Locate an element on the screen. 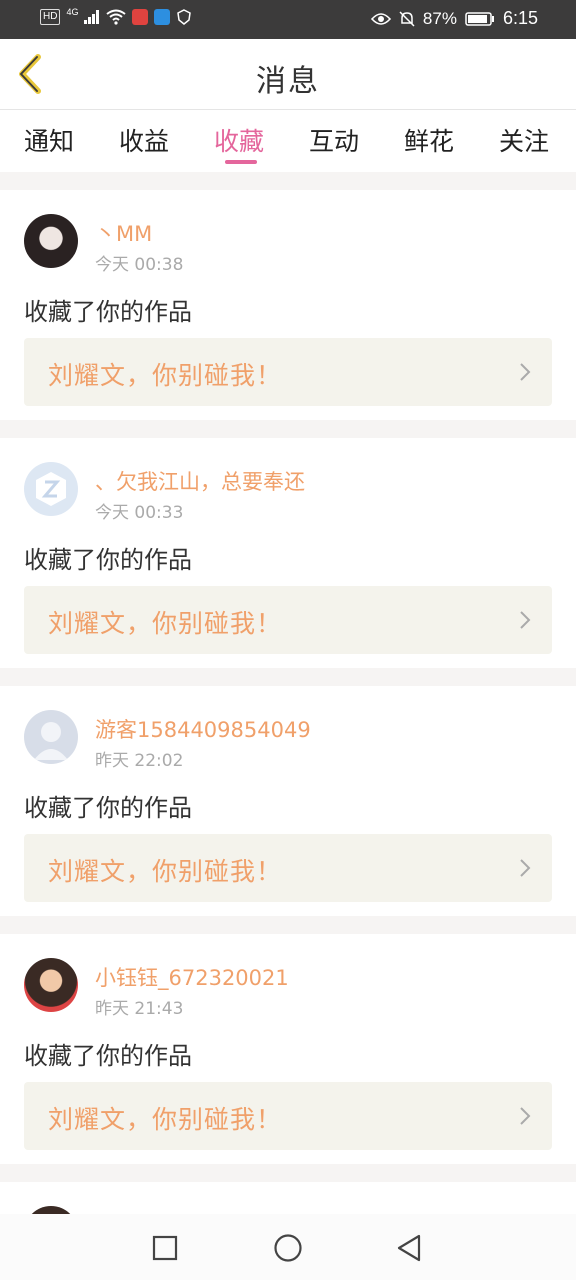 The width and height of the screenshot is (576, 1280). mute-bell-icon is located at coordinates (407, 18).